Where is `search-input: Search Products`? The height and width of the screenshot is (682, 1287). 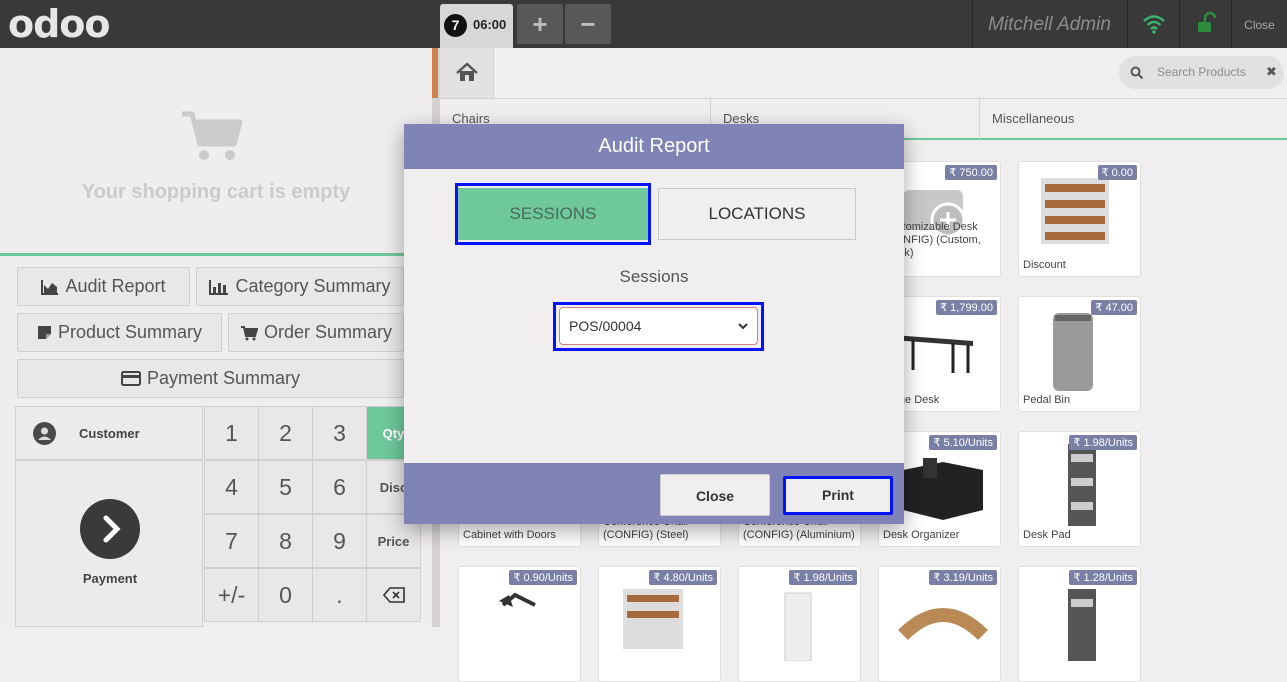
search-input: Search Products is located at coordinates (1201, 72).